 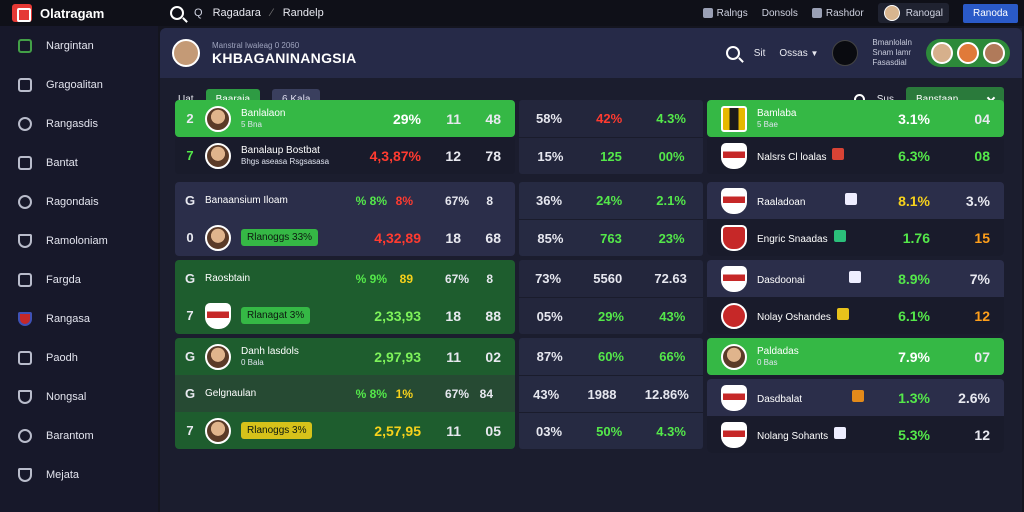 What do you see at coordinates (855, 237) in the screenshot?
I see `table-row: Engric Snaadas 1.76 15` at bounding box center [855, 237].